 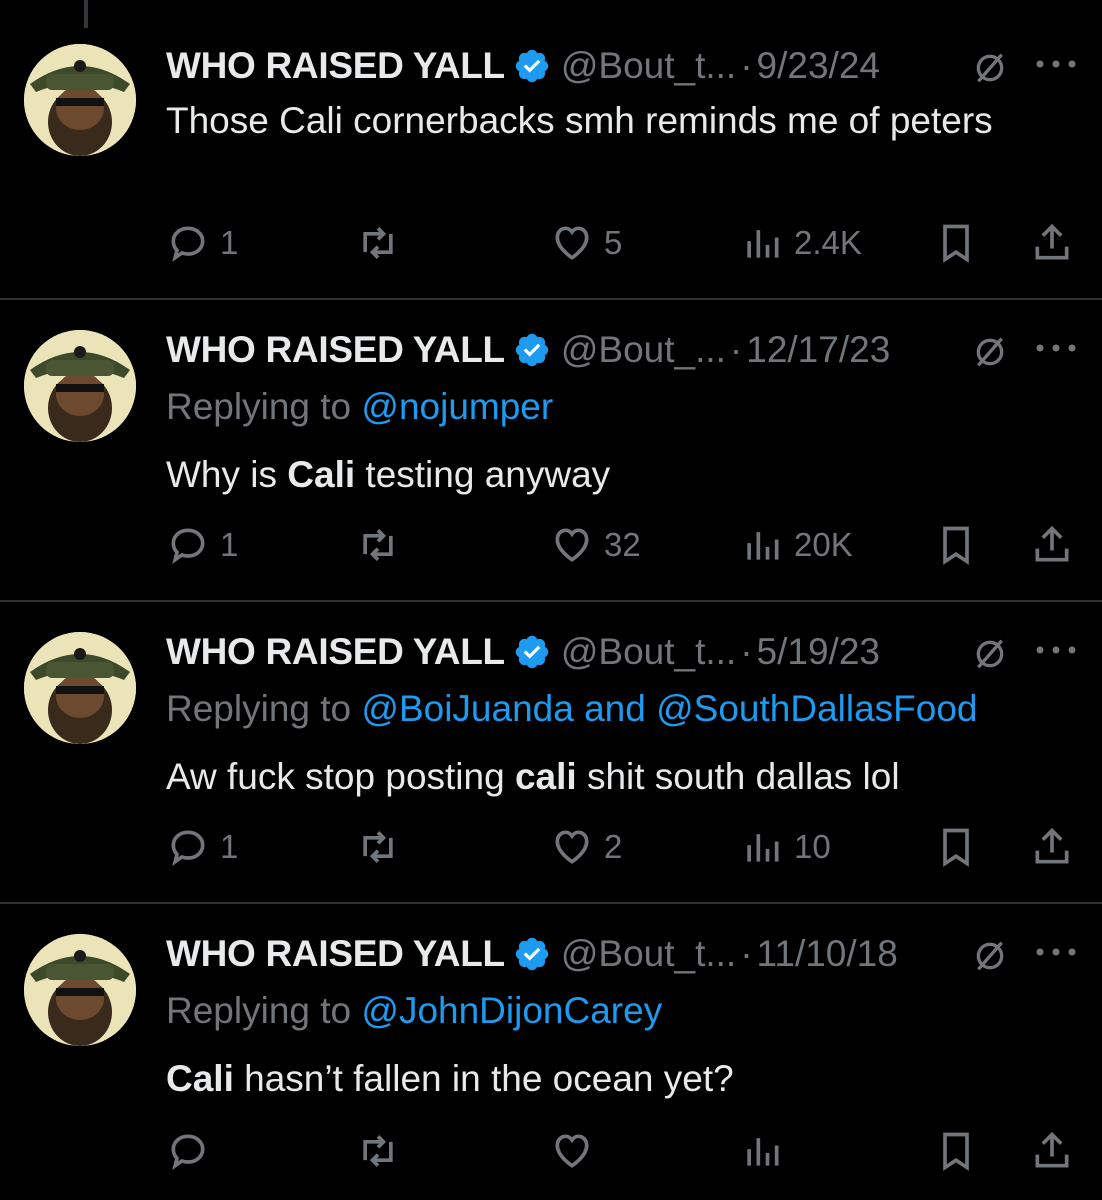 What do you see at coordinates (785, 847) in the screenshot?
I see `views-button: 10` at bounding box center [785, 847].